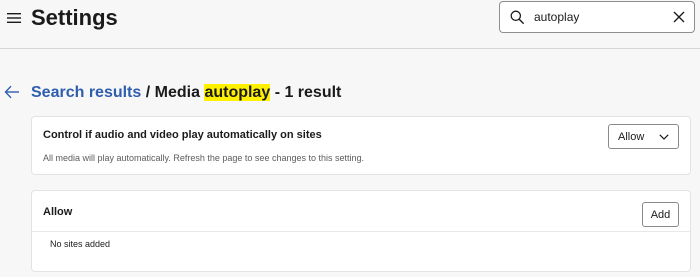 This screenshot has width=700, height=277. I want to click on search-results-link: Search results, so click(86, 92).